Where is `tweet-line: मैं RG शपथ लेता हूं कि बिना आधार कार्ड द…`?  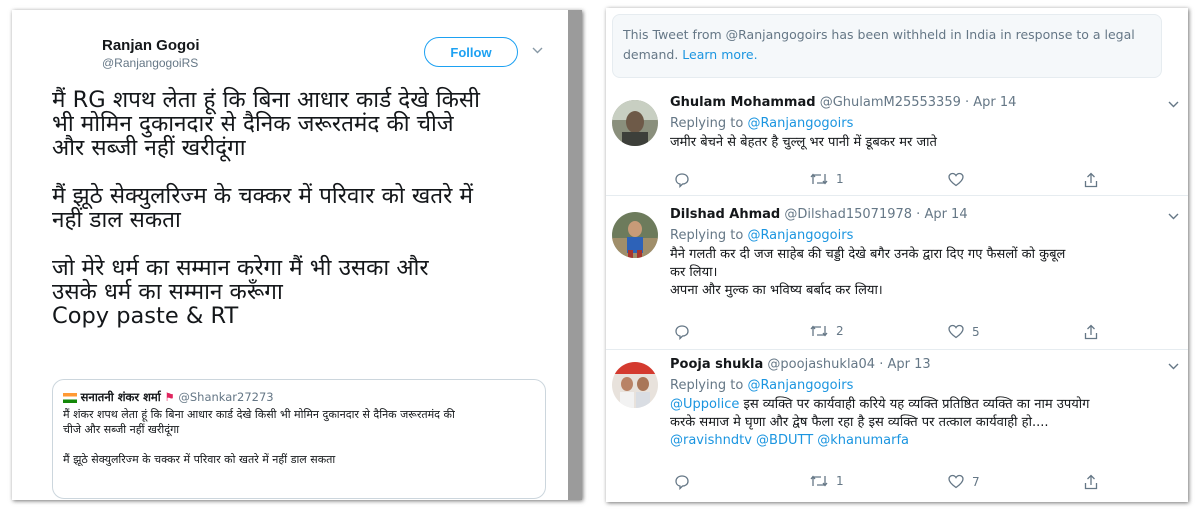 tweet-line: मैं RG शपथ लेता हूं कि बिना आधार कार्ड द… is located at coordinates (266, 100).